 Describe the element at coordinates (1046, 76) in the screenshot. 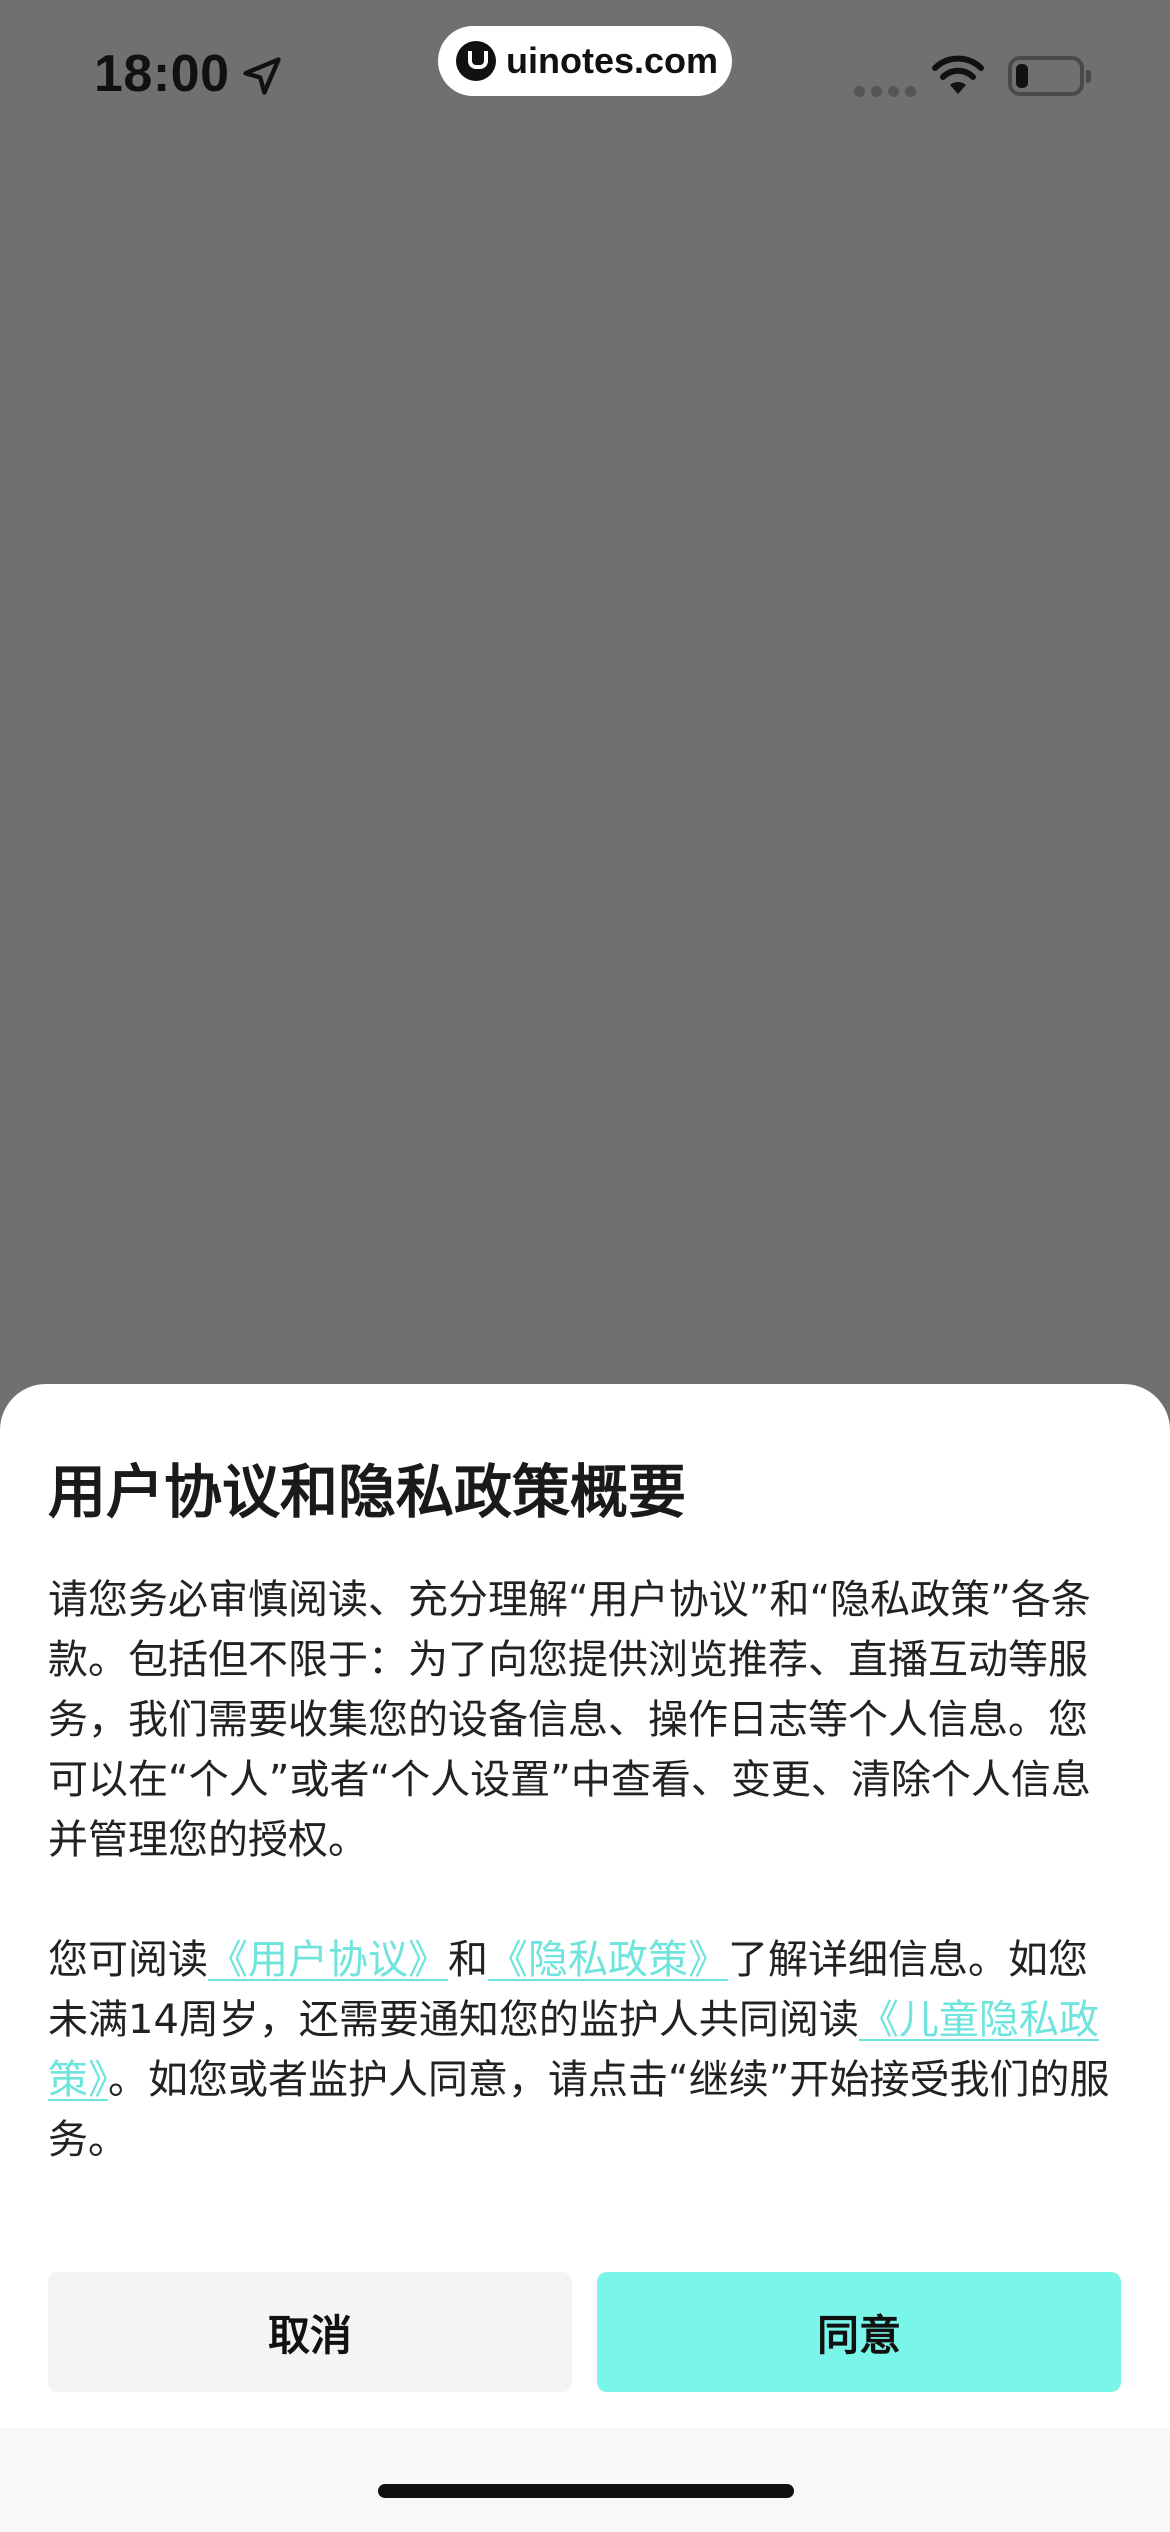

I see `battery-icon` at that location.